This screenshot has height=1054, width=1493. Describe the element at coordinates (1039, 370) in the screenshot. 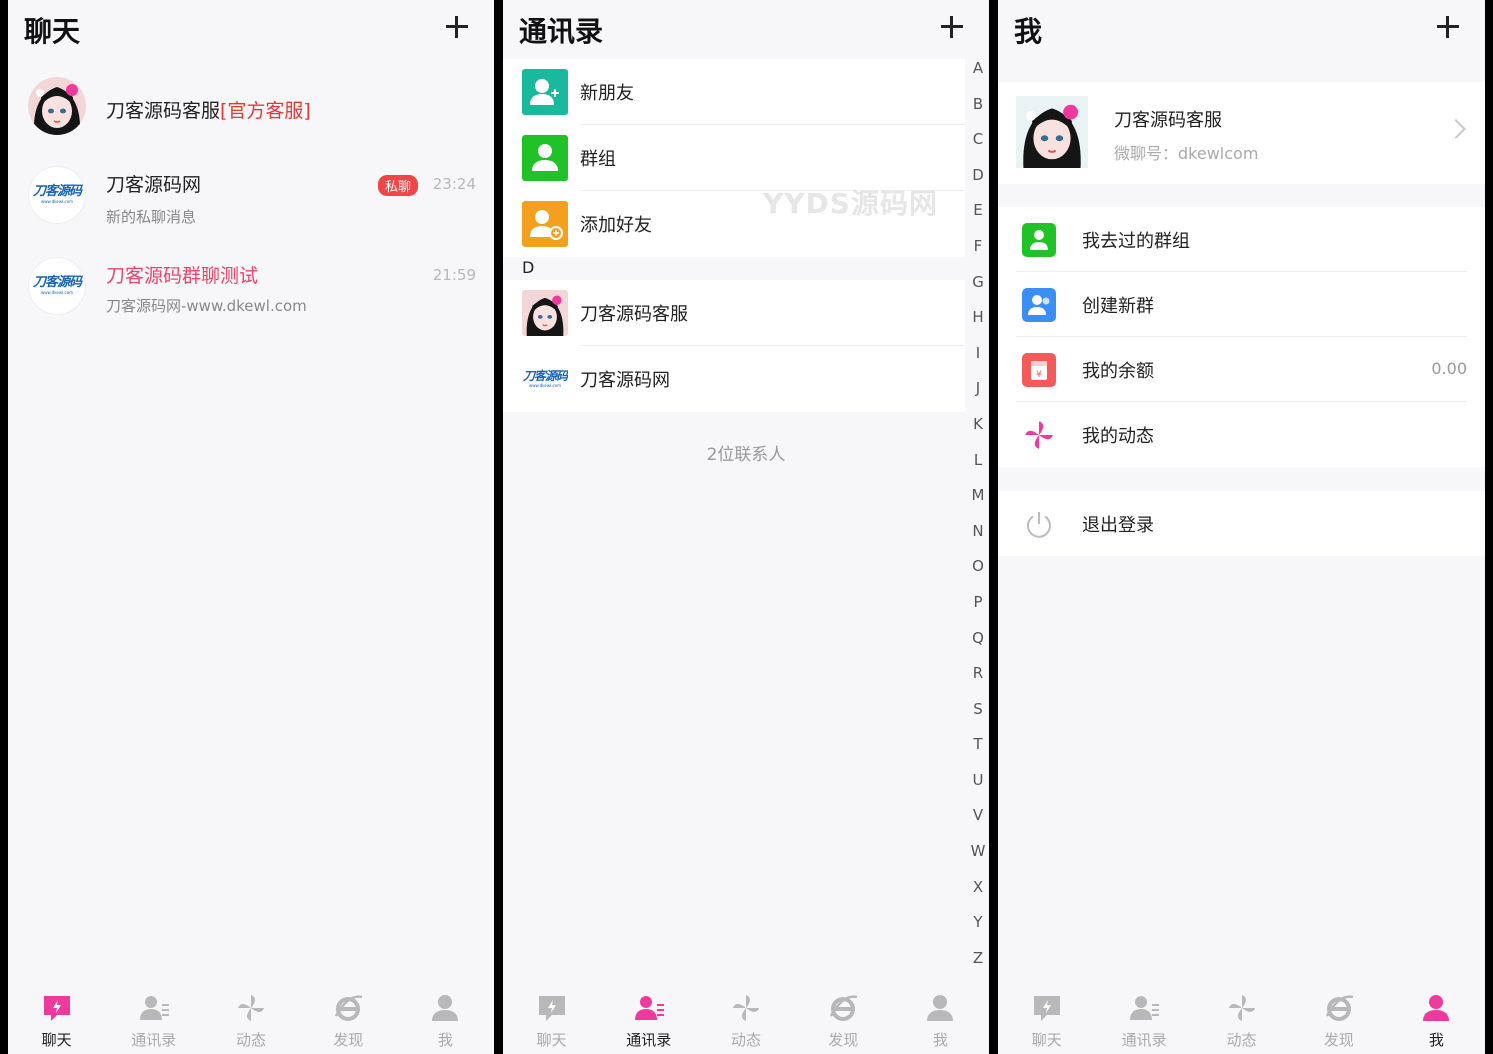

I see `wallet-icon: ¥` at that location.